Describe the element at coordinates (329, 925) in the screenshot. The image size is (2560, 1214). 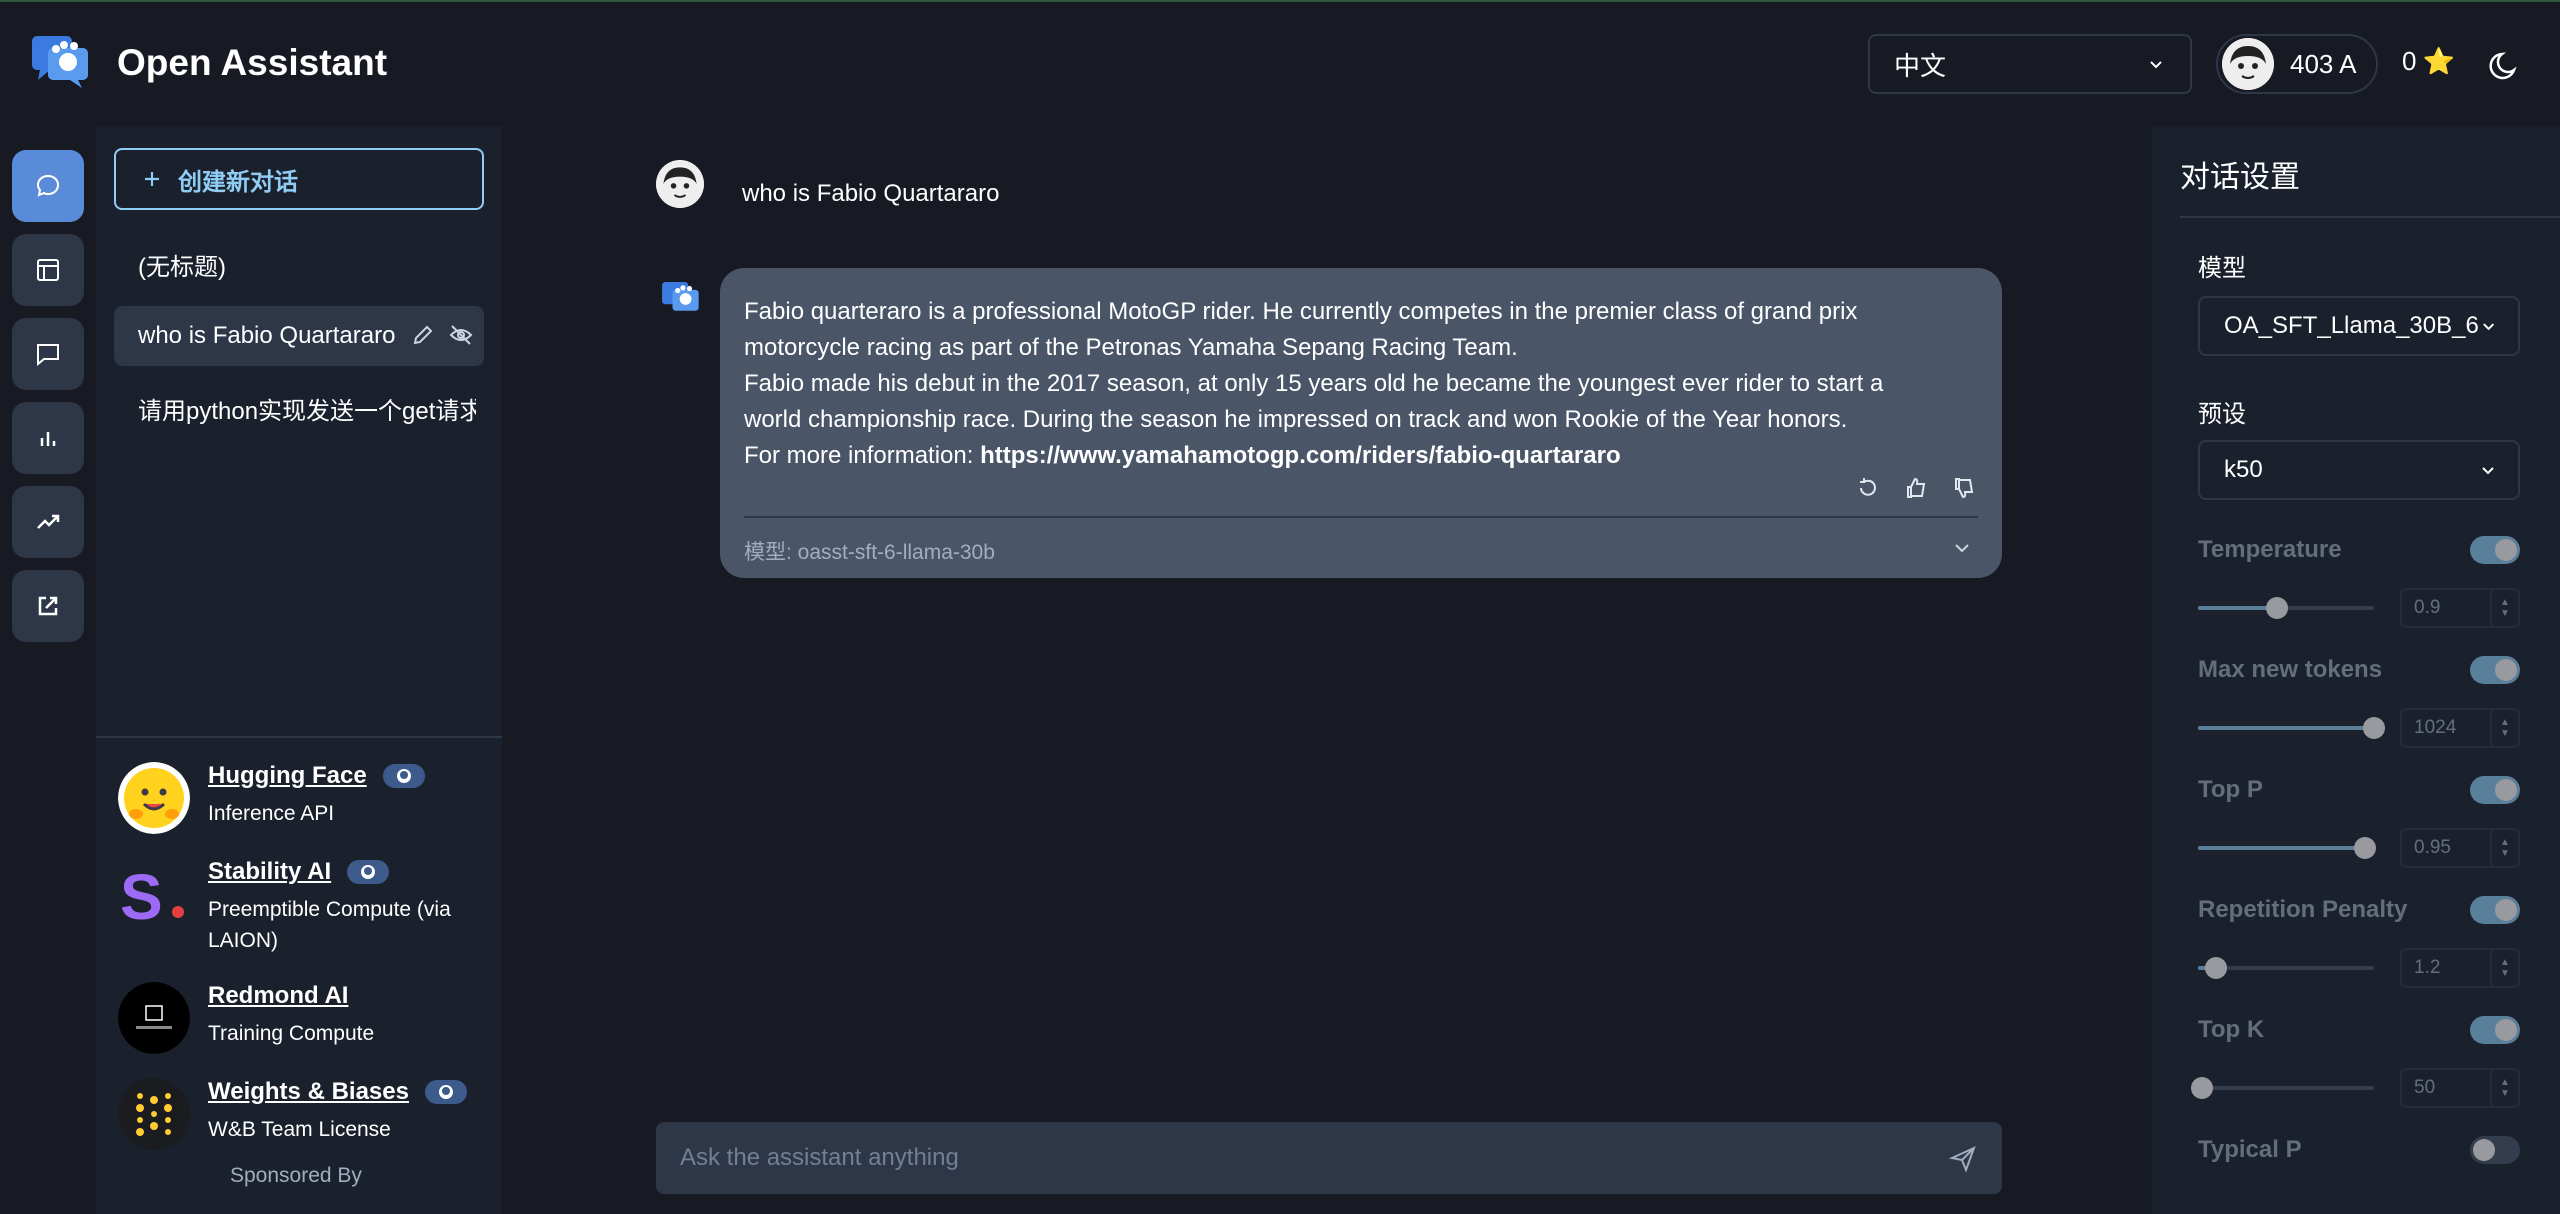
I see `sponsor-description: Preemptible Compute (via LAION)` at that location.